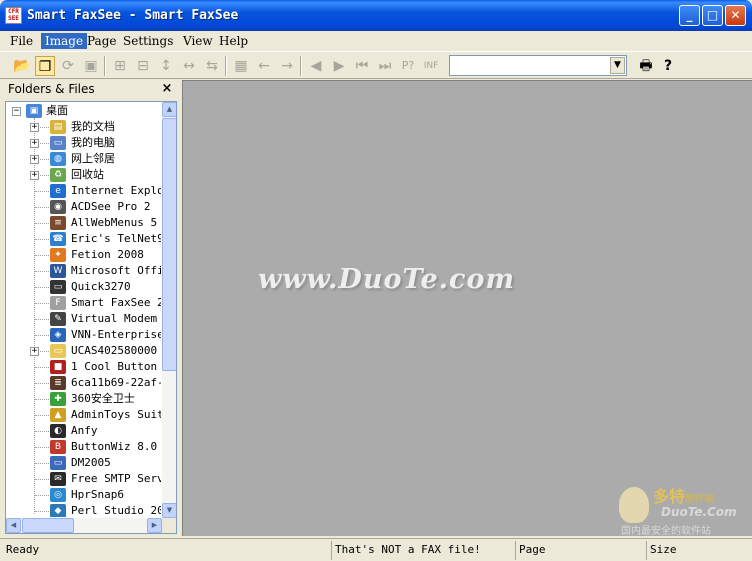 The image size is (752, 561). What do you see at coordinates (431, 66) in the screenshot?
I see `info-icon: INF` at bounding box center [431, 66].